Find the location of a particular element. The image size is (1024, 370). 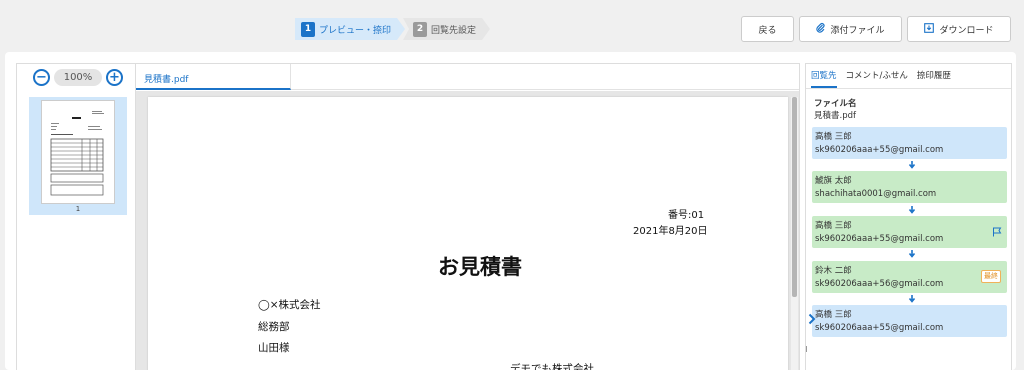

step-label: プレビュー・捺印 is located at coordinates (355, 30).